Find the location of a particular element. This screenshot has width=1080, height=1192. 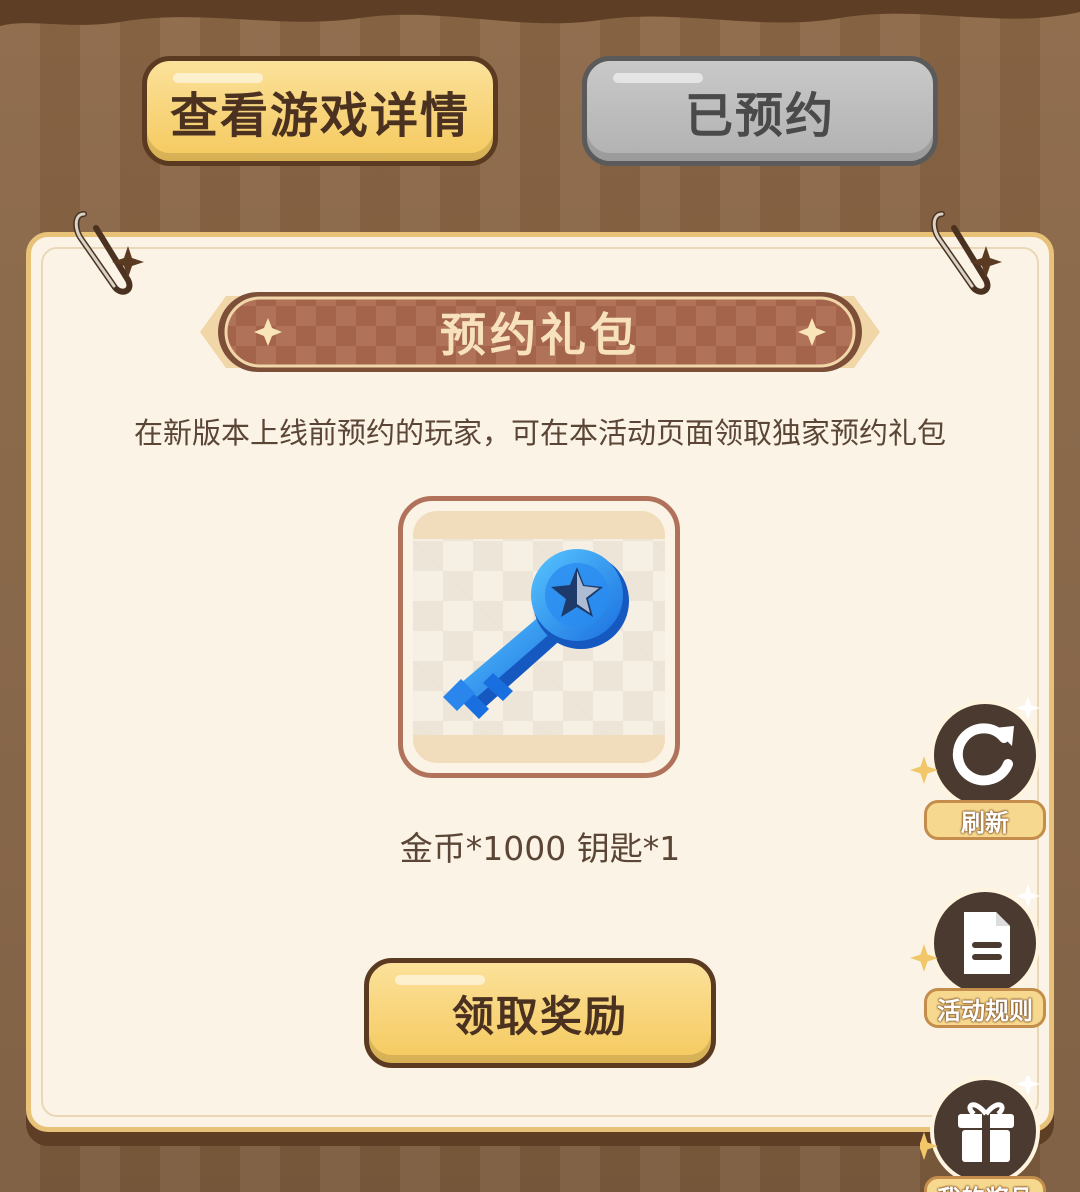

reservation-description: 在新版本上线前预约的玩家，可在本活动页面领取独家预约礼包 is located at coordinates (539, 433).